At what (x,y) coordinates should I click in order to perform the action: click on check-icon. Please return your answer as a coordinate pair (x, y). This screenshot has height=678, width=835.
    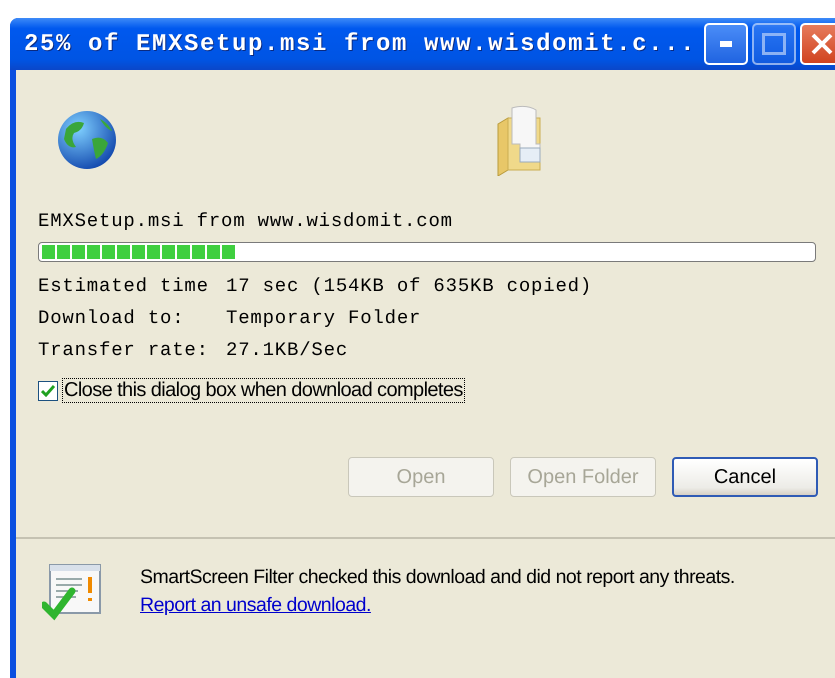
    Looking at the image, I should click on (48, 390).